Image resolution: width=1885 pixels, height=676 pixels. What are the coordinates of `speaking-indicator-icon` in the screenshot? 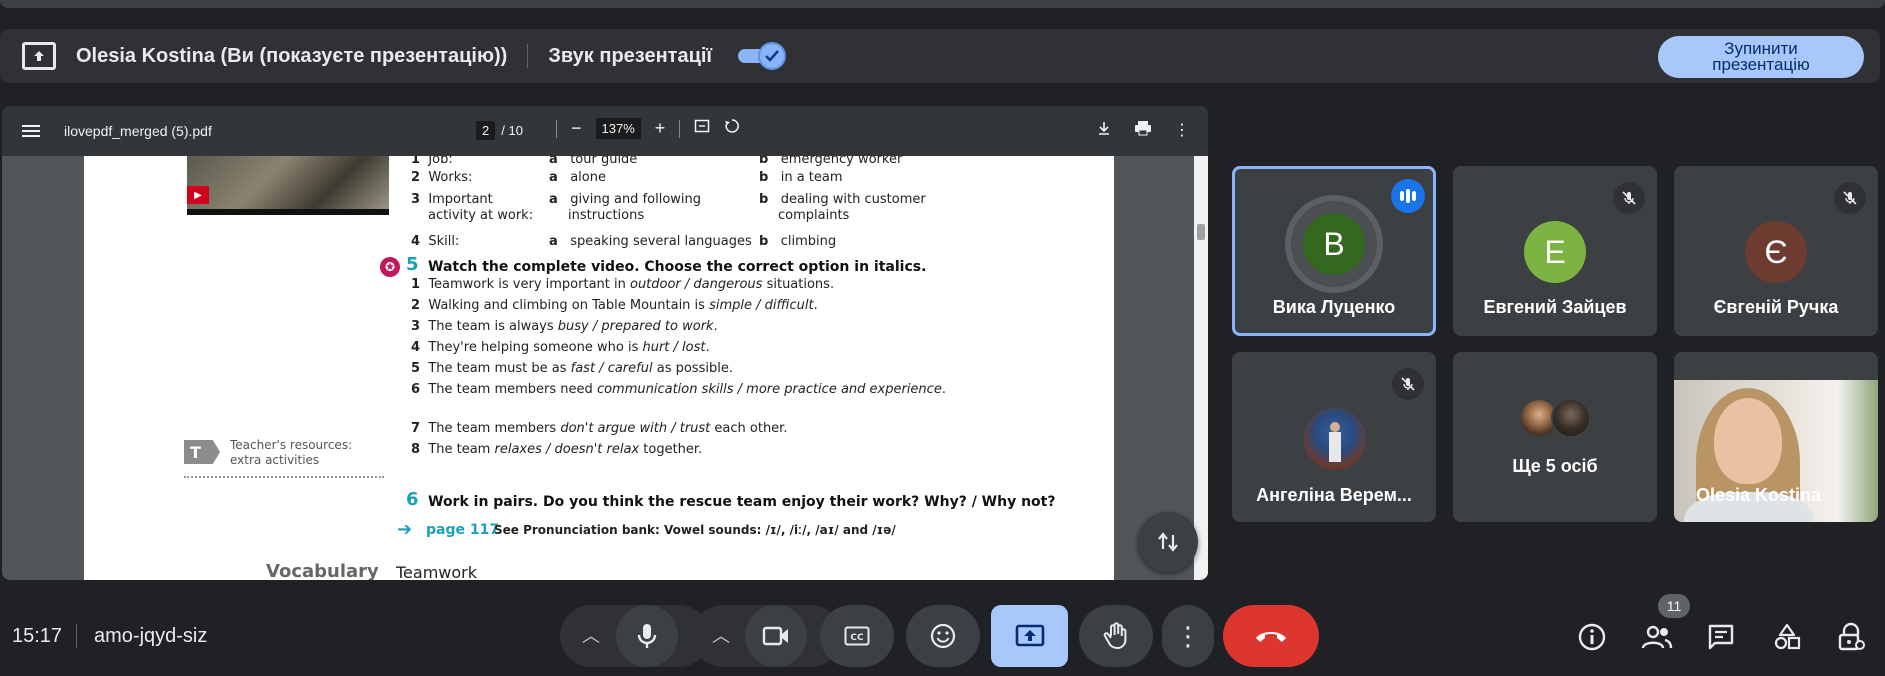 It's located at (1408, 196).